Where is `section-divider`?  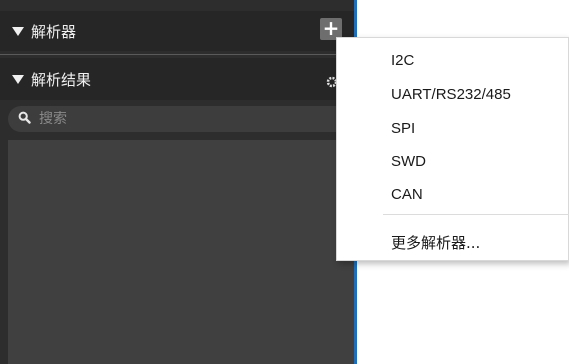 section-divider is located at coordinates (177, 54).